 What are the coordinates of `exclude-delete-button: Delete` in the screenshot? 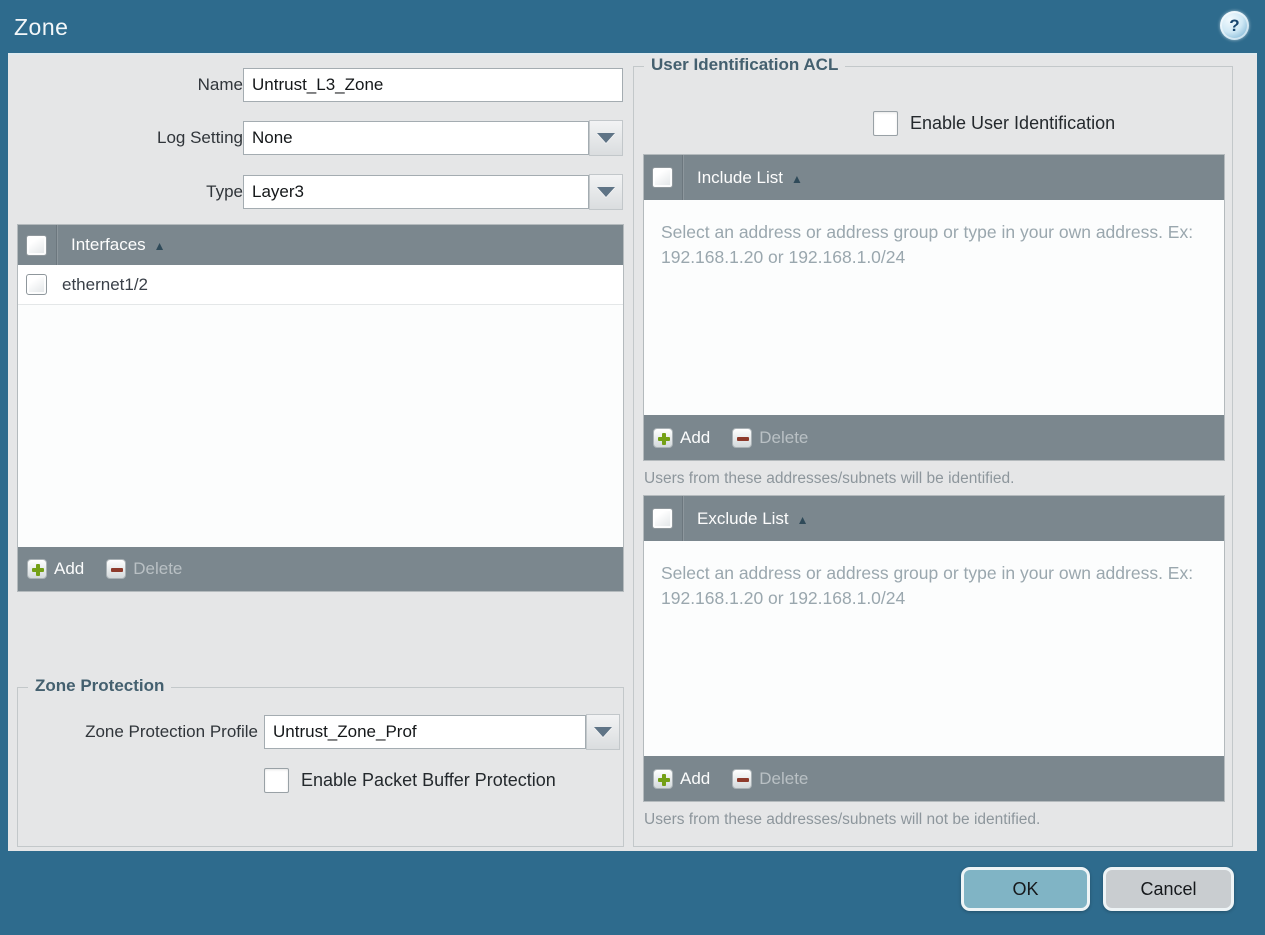 It's located at (770, 778).